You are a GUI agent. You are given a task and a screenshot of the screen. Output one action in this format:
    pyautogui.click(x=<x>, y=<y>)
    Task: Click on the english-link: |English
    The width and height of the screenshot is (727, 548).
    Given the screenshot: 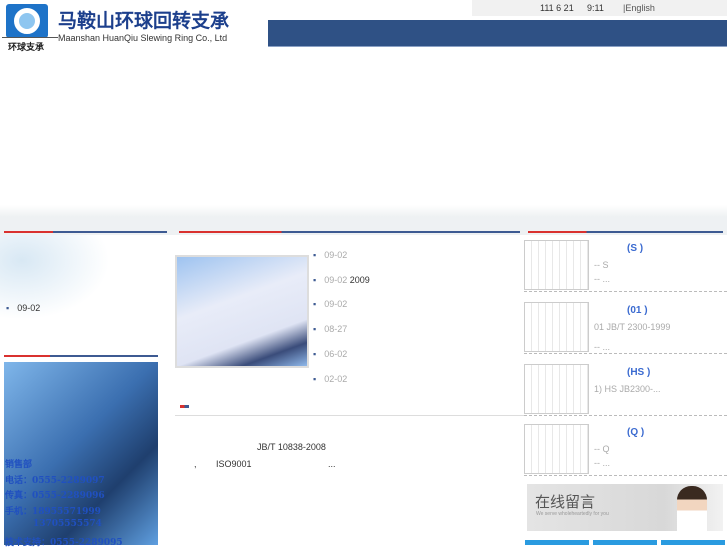 What is the action you would take?
    pyautogui.click(x=639, y=8)
    